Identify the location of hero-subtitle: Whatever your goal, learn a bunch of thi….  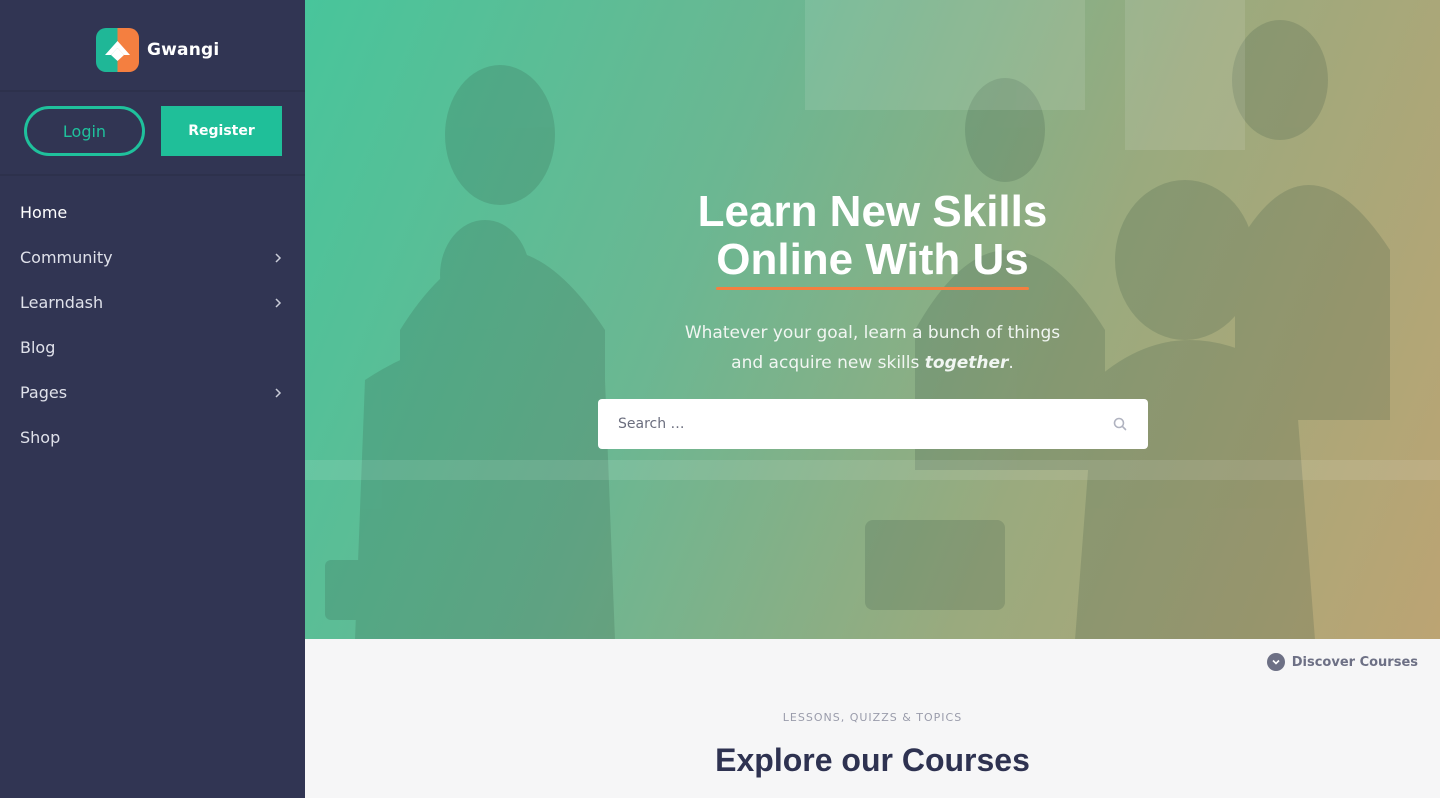
(872, 348).